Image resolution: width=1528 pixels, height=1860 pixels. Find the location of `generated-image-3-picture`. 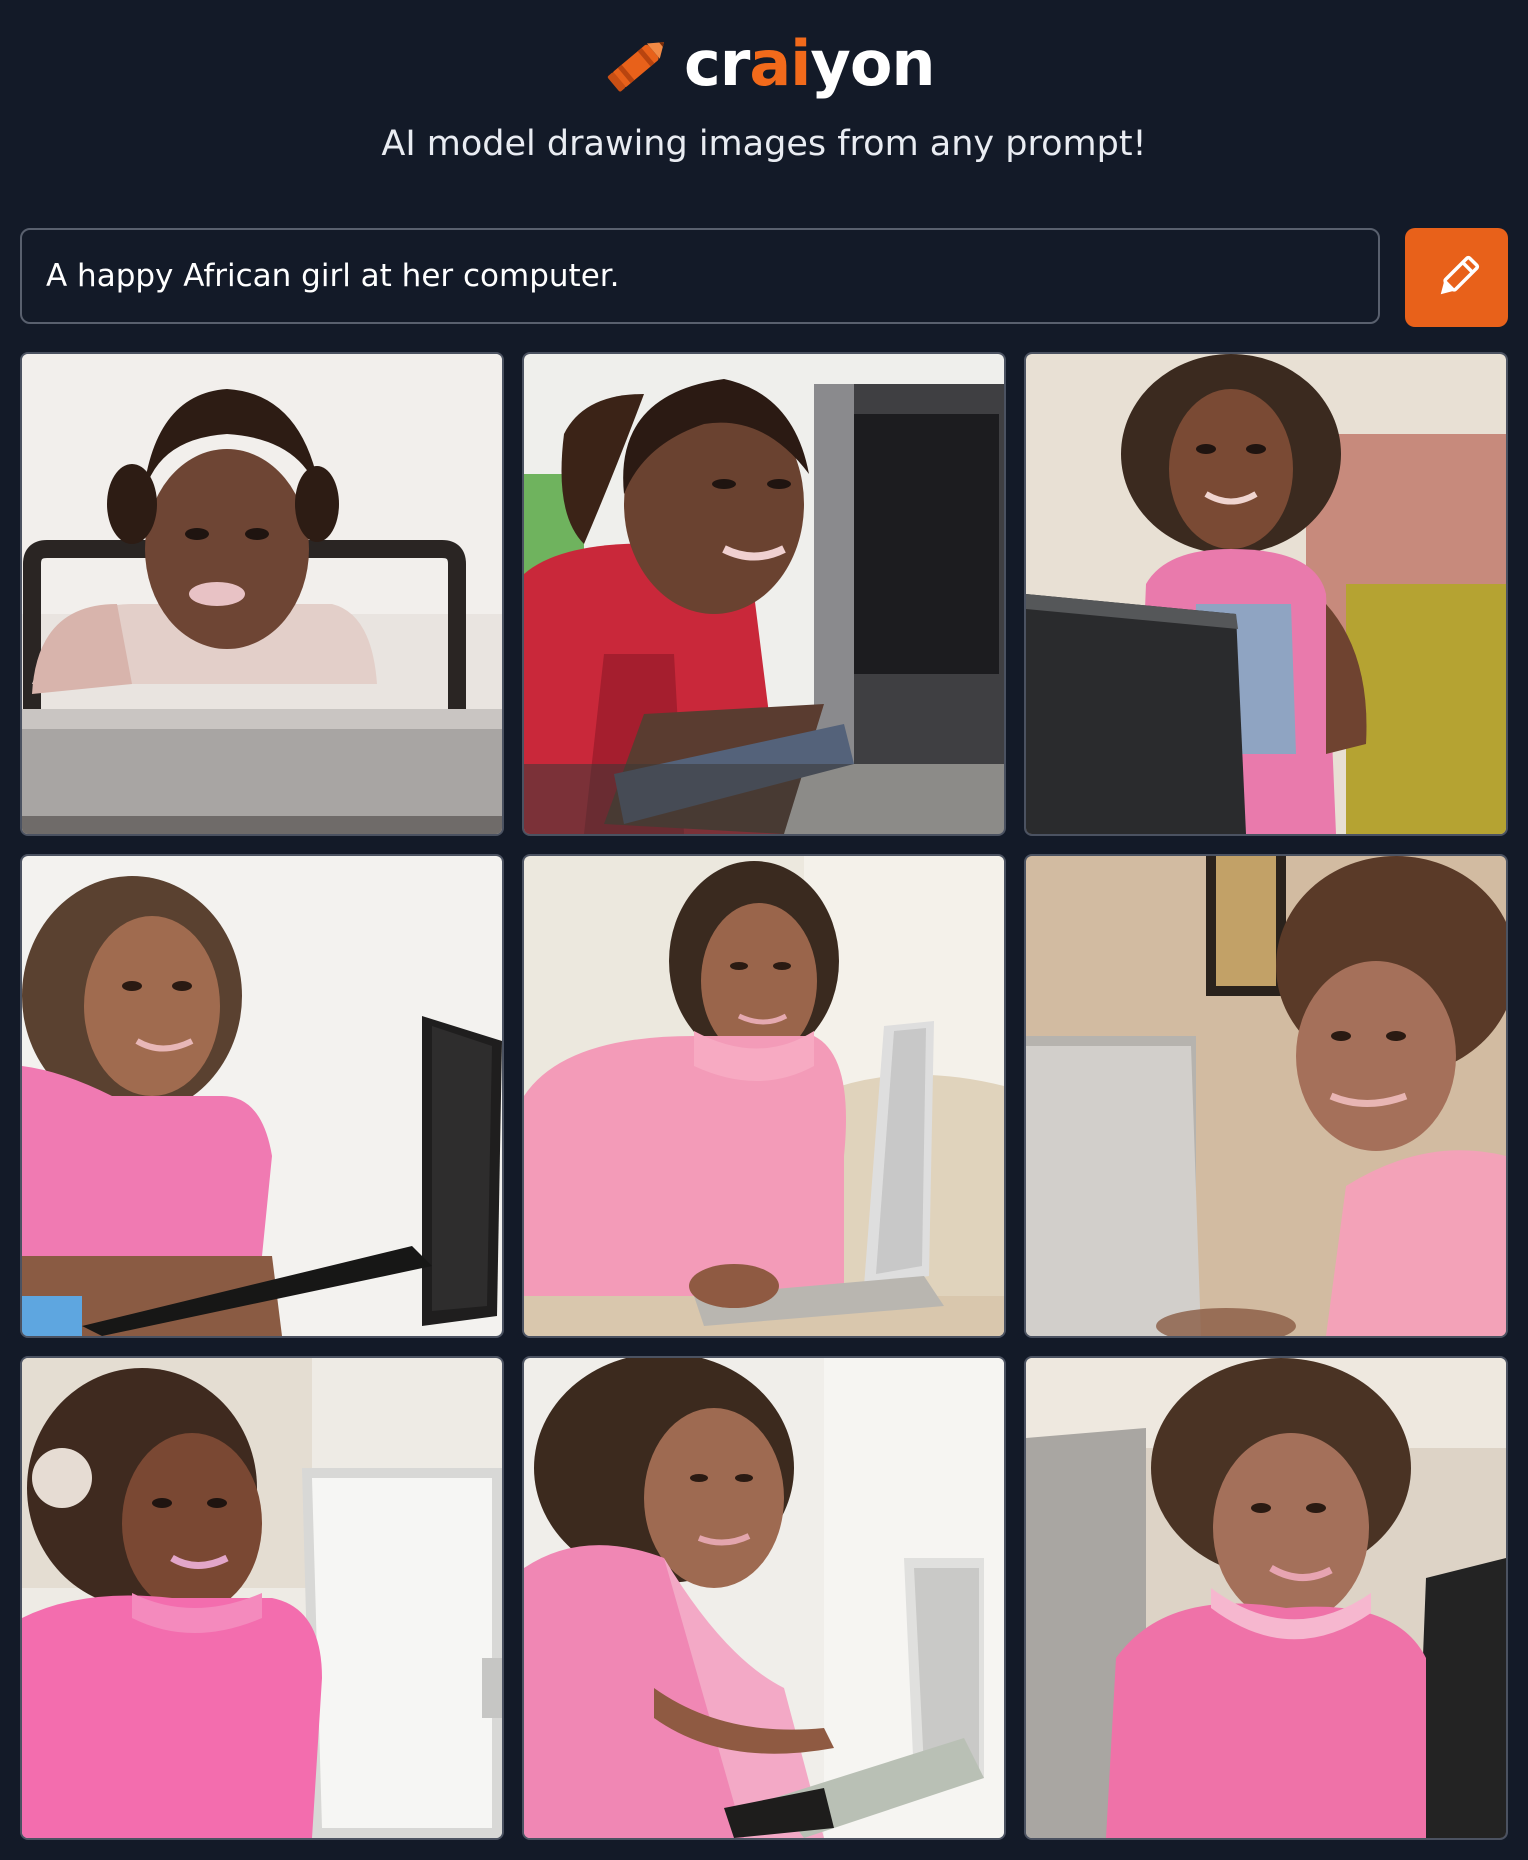

generated-image-3-picture is located at coordinates (1266, 594).